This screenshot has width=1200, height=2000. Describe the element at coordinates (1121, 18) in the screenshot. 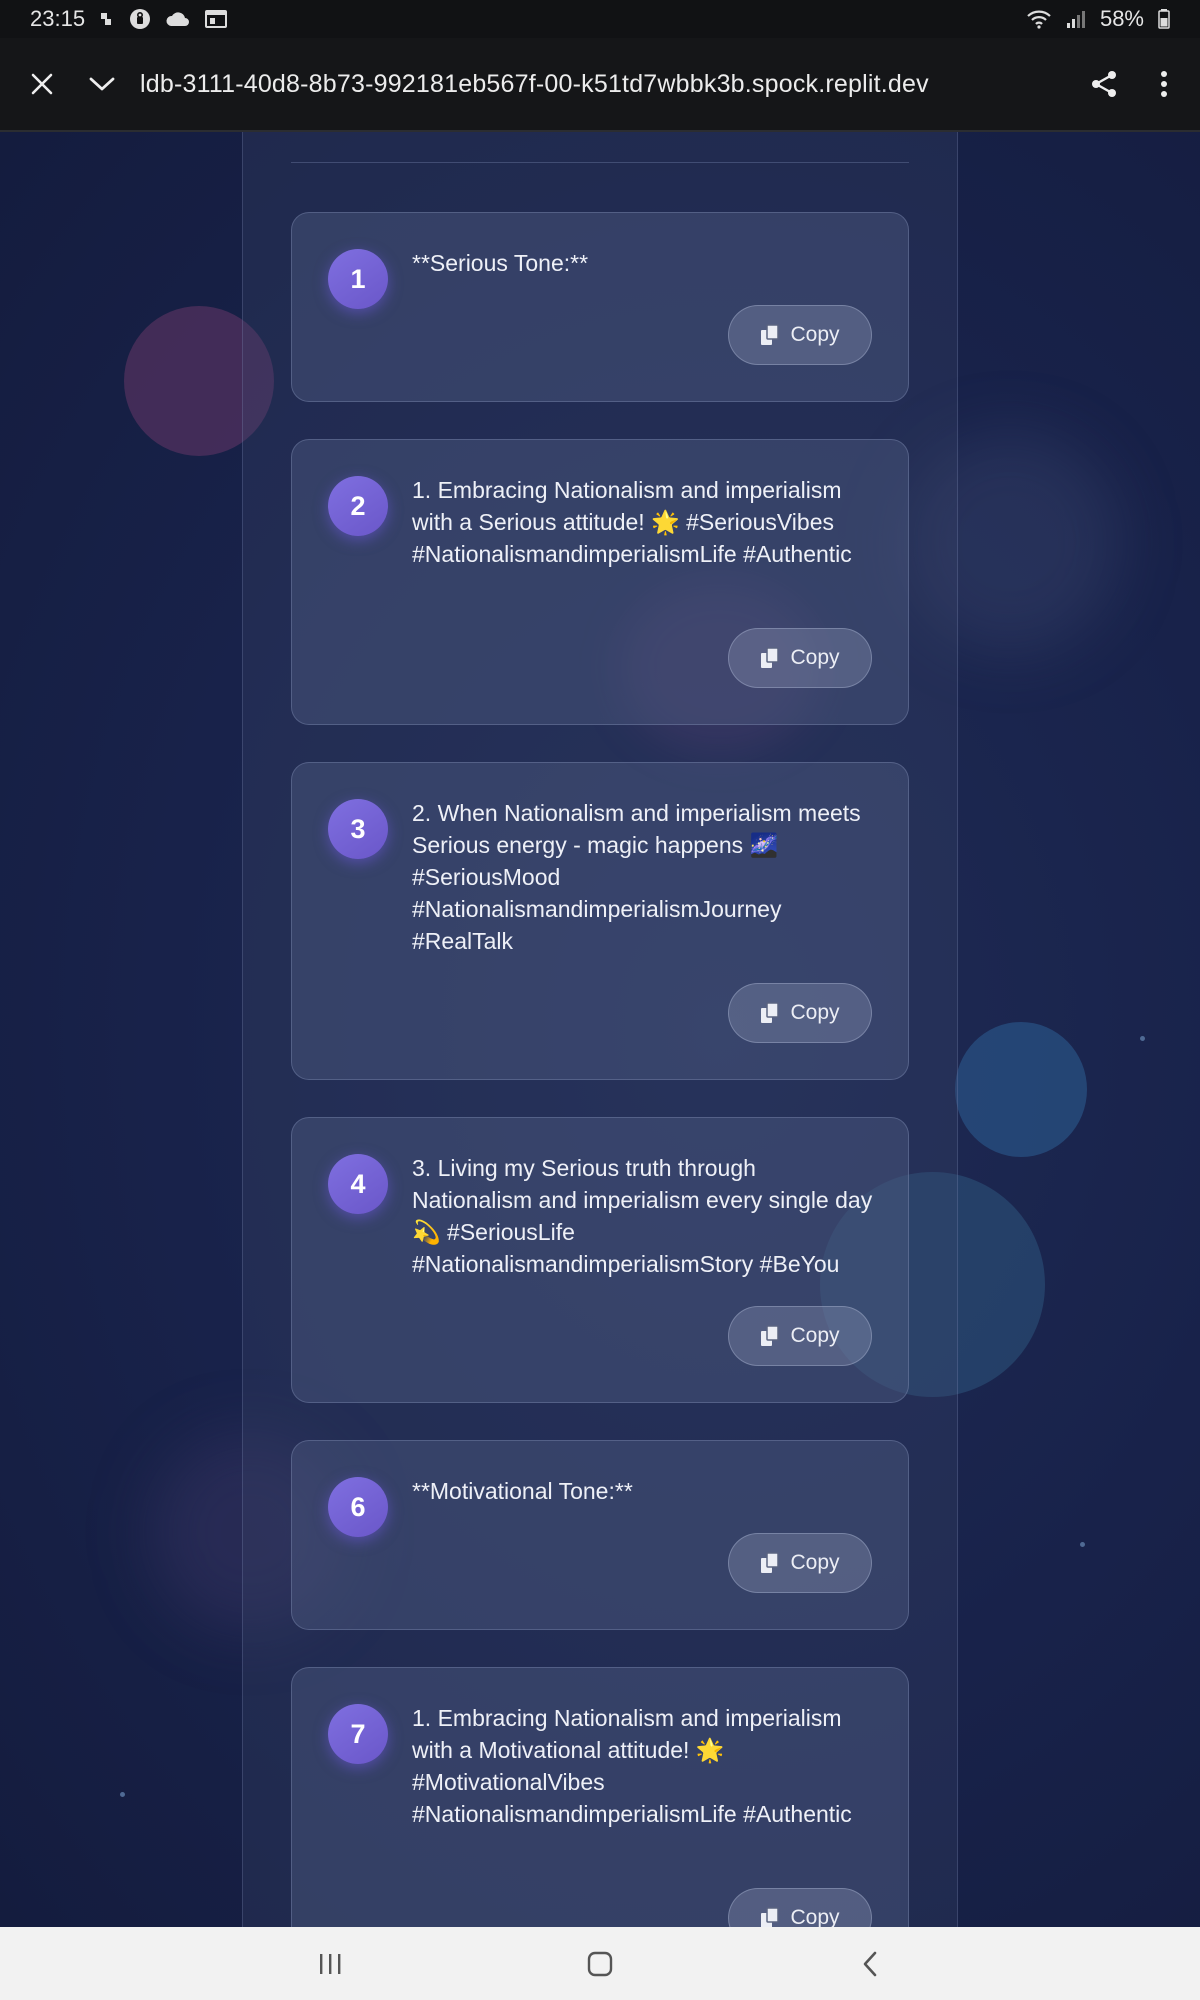

I see `battery-percent: 58%` at that location.